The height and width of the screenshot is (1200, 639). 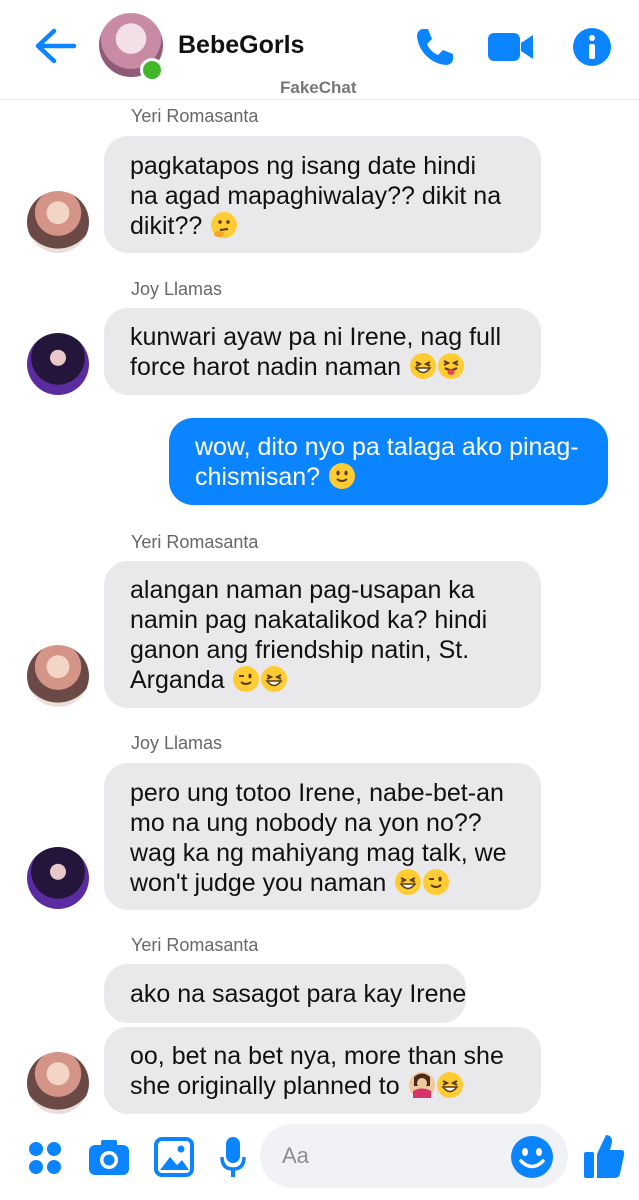 I want to click on back-arrow-icon, so click(x=55, y=46).